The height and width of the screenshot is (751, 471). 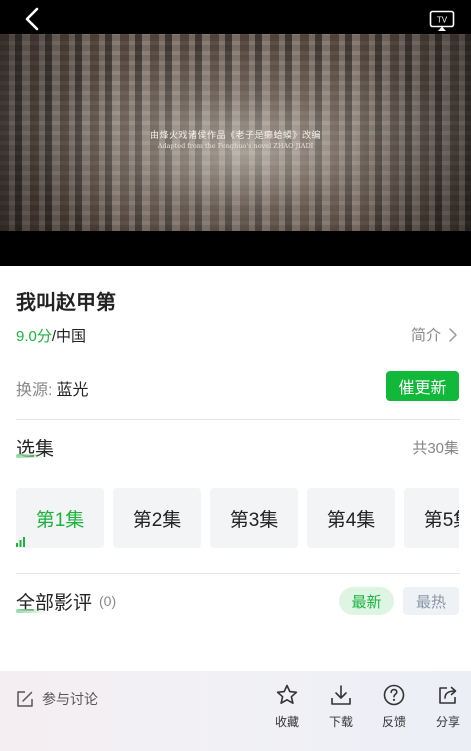 What do you see at coordinates (447, 722) in the screenshot?
I see `share-label: 分享` at bounding box center [447, 722].